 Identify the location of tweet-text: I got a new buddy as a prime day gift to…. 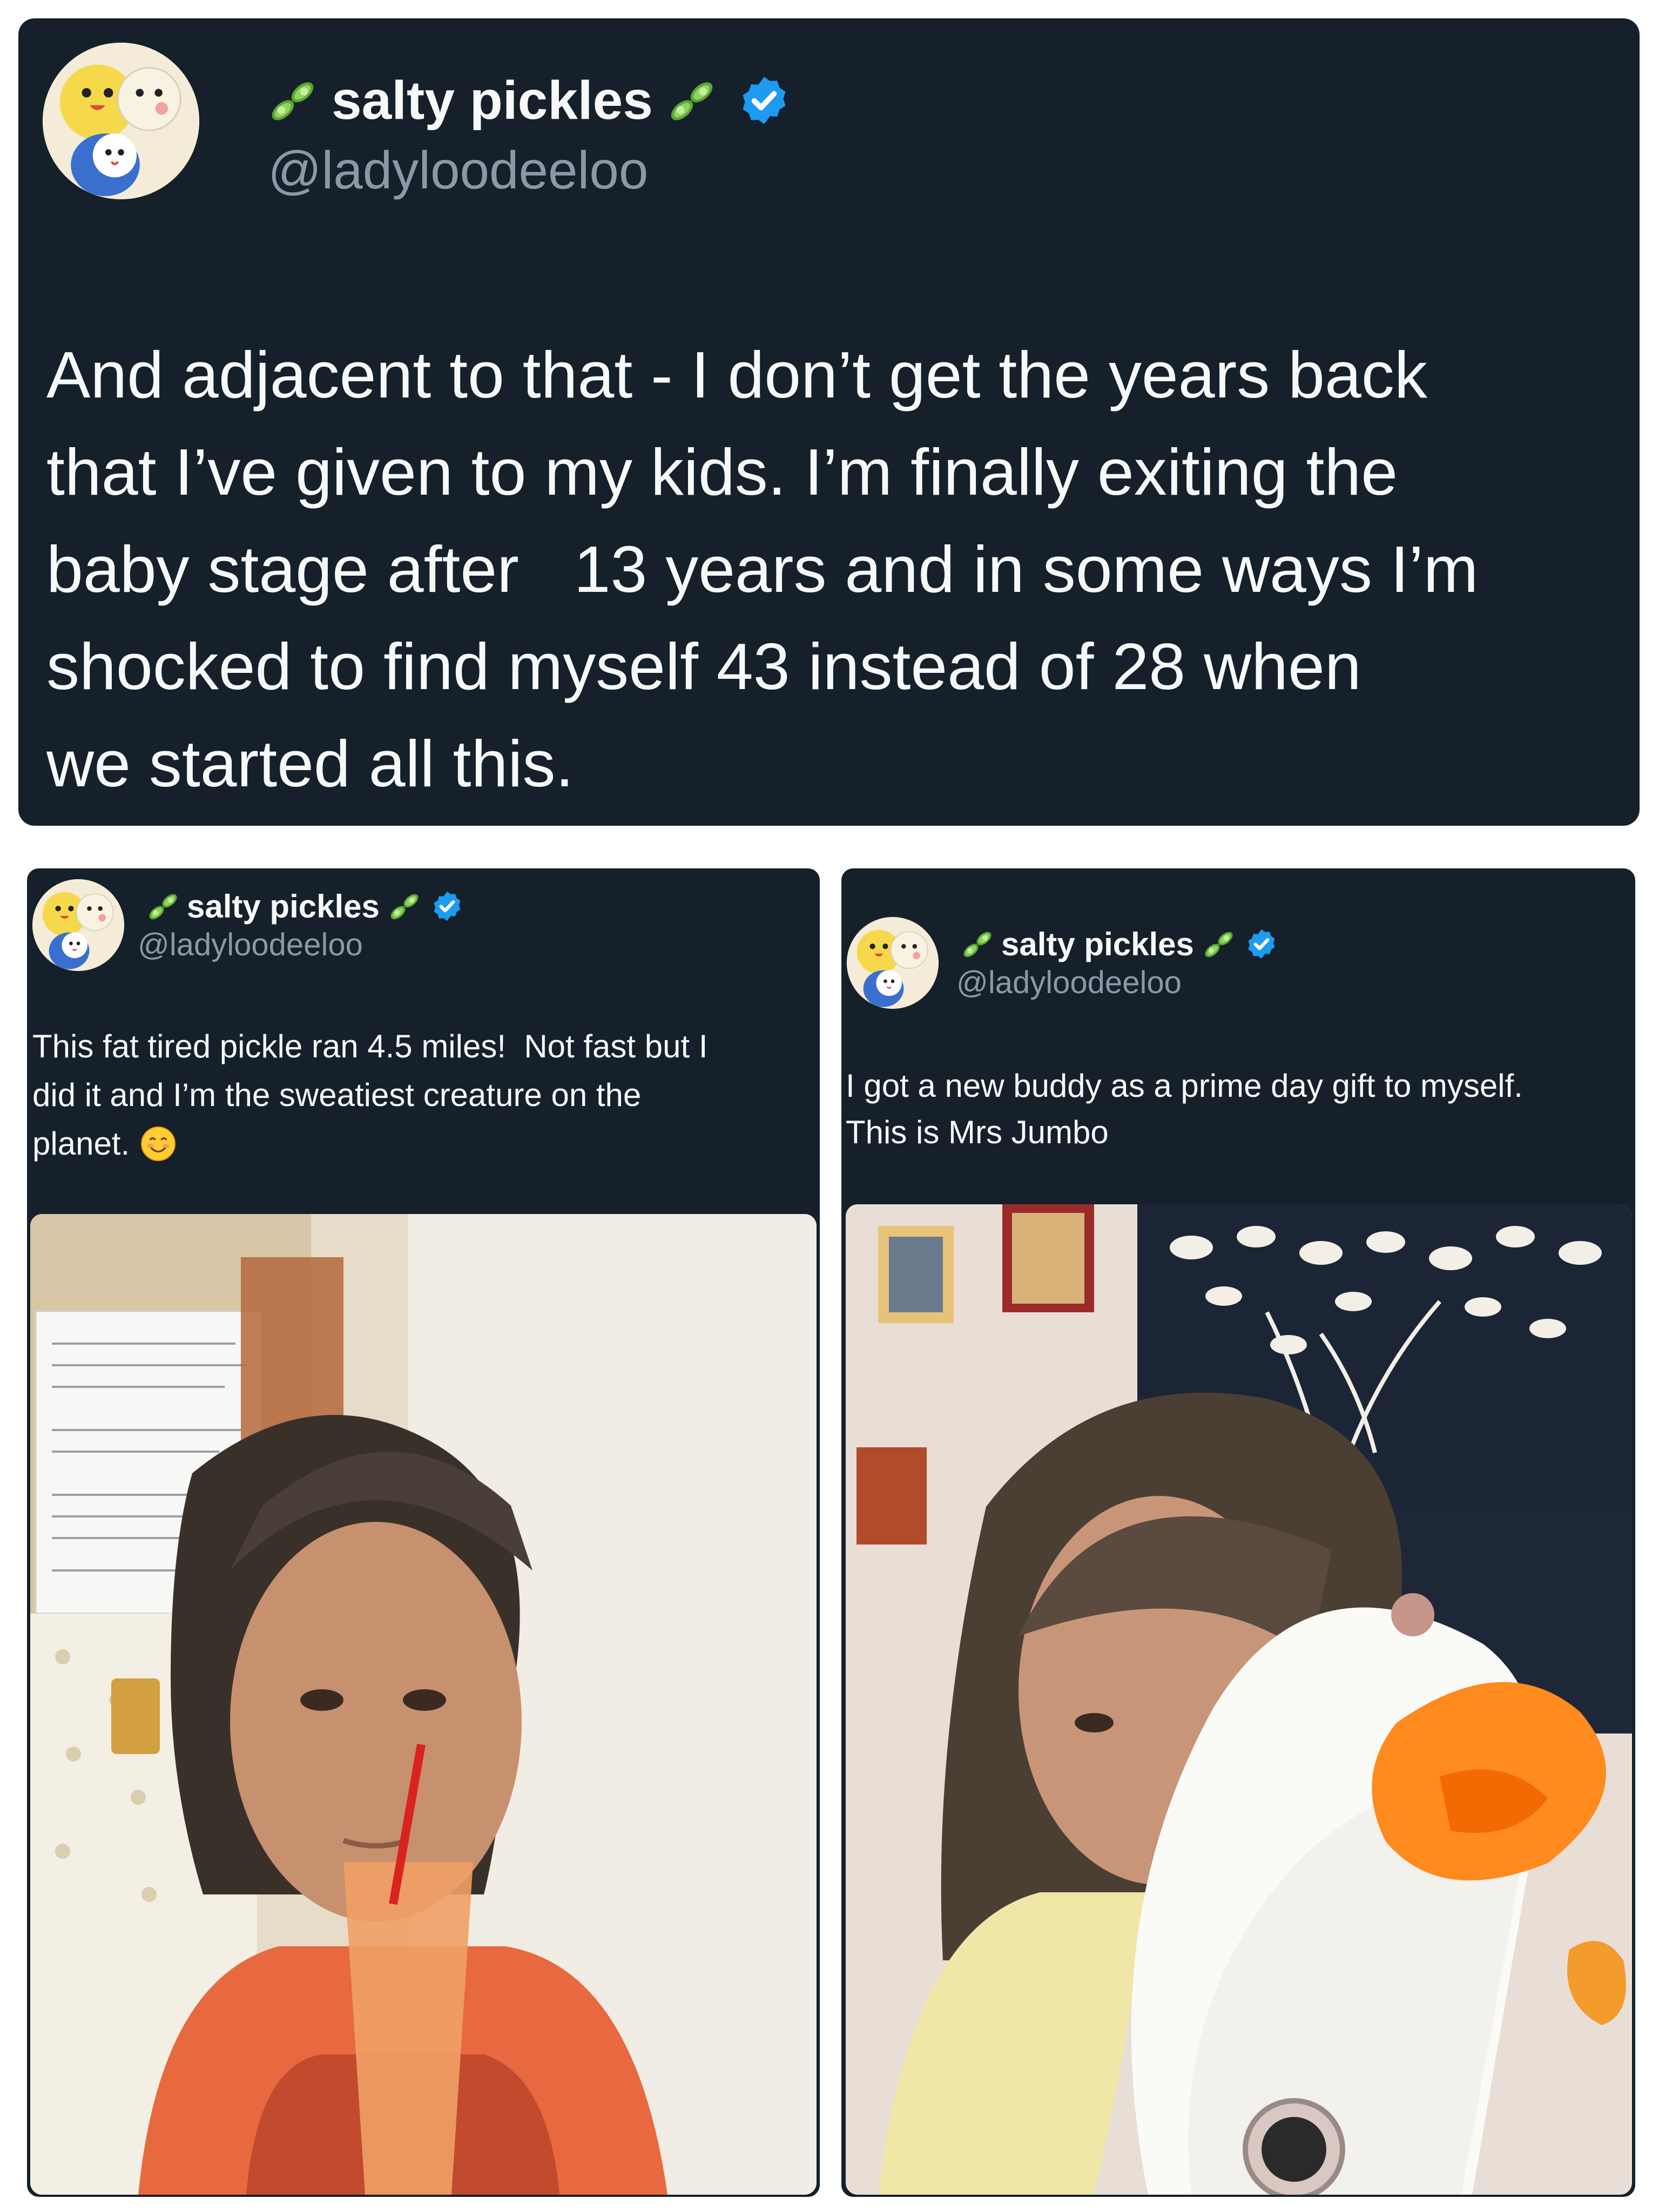
(1184, 1109).